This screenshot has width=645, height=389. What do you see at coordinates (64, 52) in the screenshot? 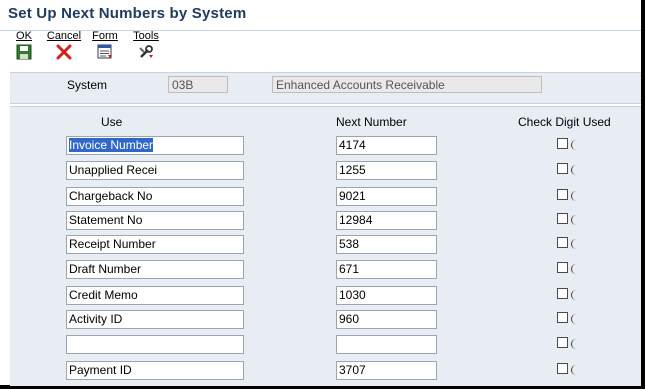
I see `close-icon` at bounding box center [64, 52].